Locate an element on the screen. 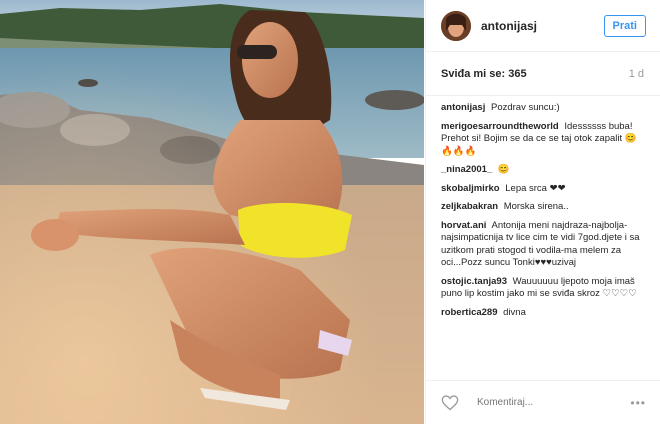 This screenshot has height=424, width=660. post-header: antonijasj Prati is located at coordinates (543, 26).